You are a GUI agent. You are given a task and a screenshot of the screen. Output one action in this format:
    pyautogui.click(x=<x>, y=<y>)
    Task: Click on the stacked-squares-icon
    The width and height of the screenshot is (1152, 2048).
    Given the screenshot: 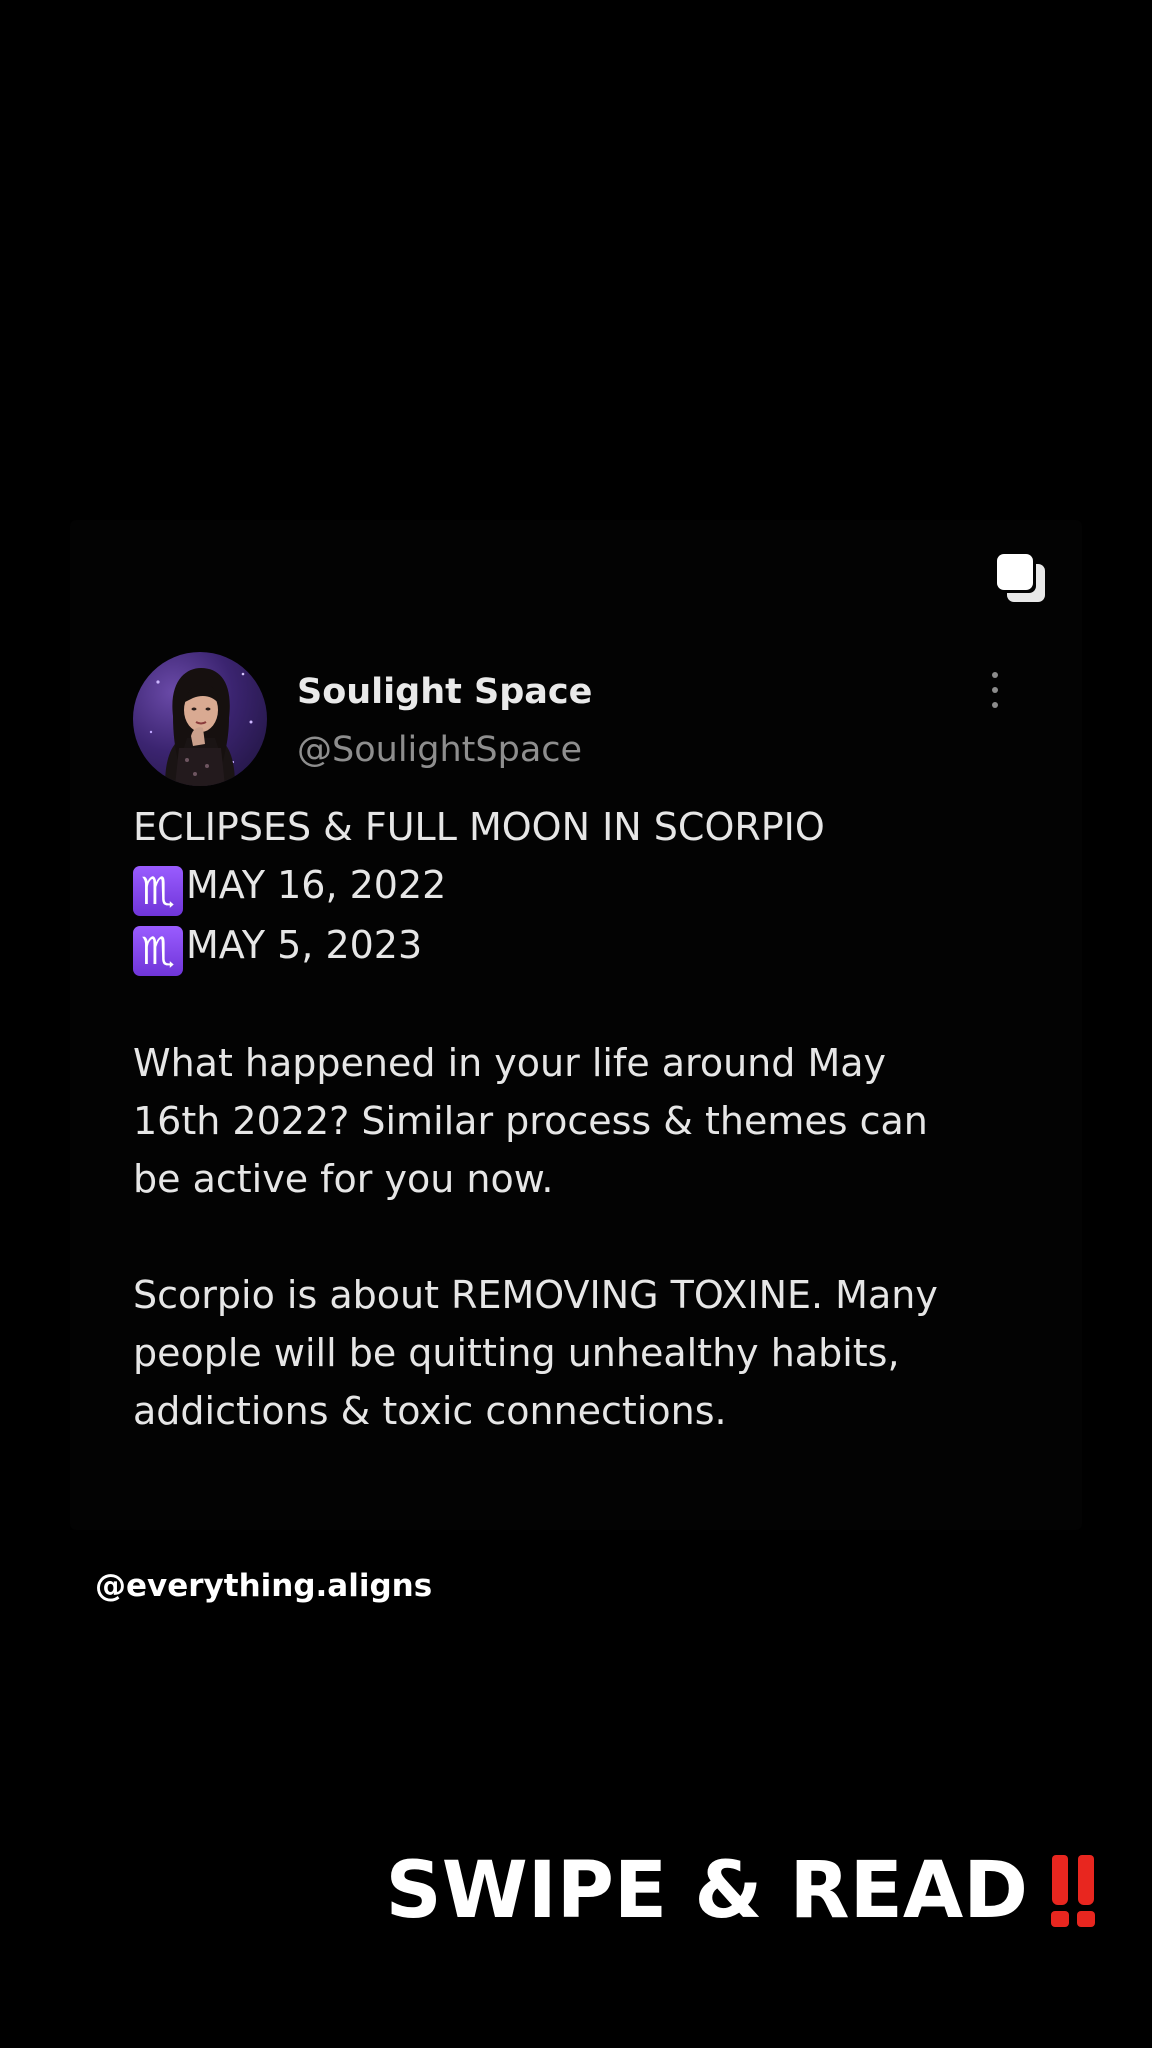 What is the action you would take?
    pyautogui.click(x=1021, y=578)
    